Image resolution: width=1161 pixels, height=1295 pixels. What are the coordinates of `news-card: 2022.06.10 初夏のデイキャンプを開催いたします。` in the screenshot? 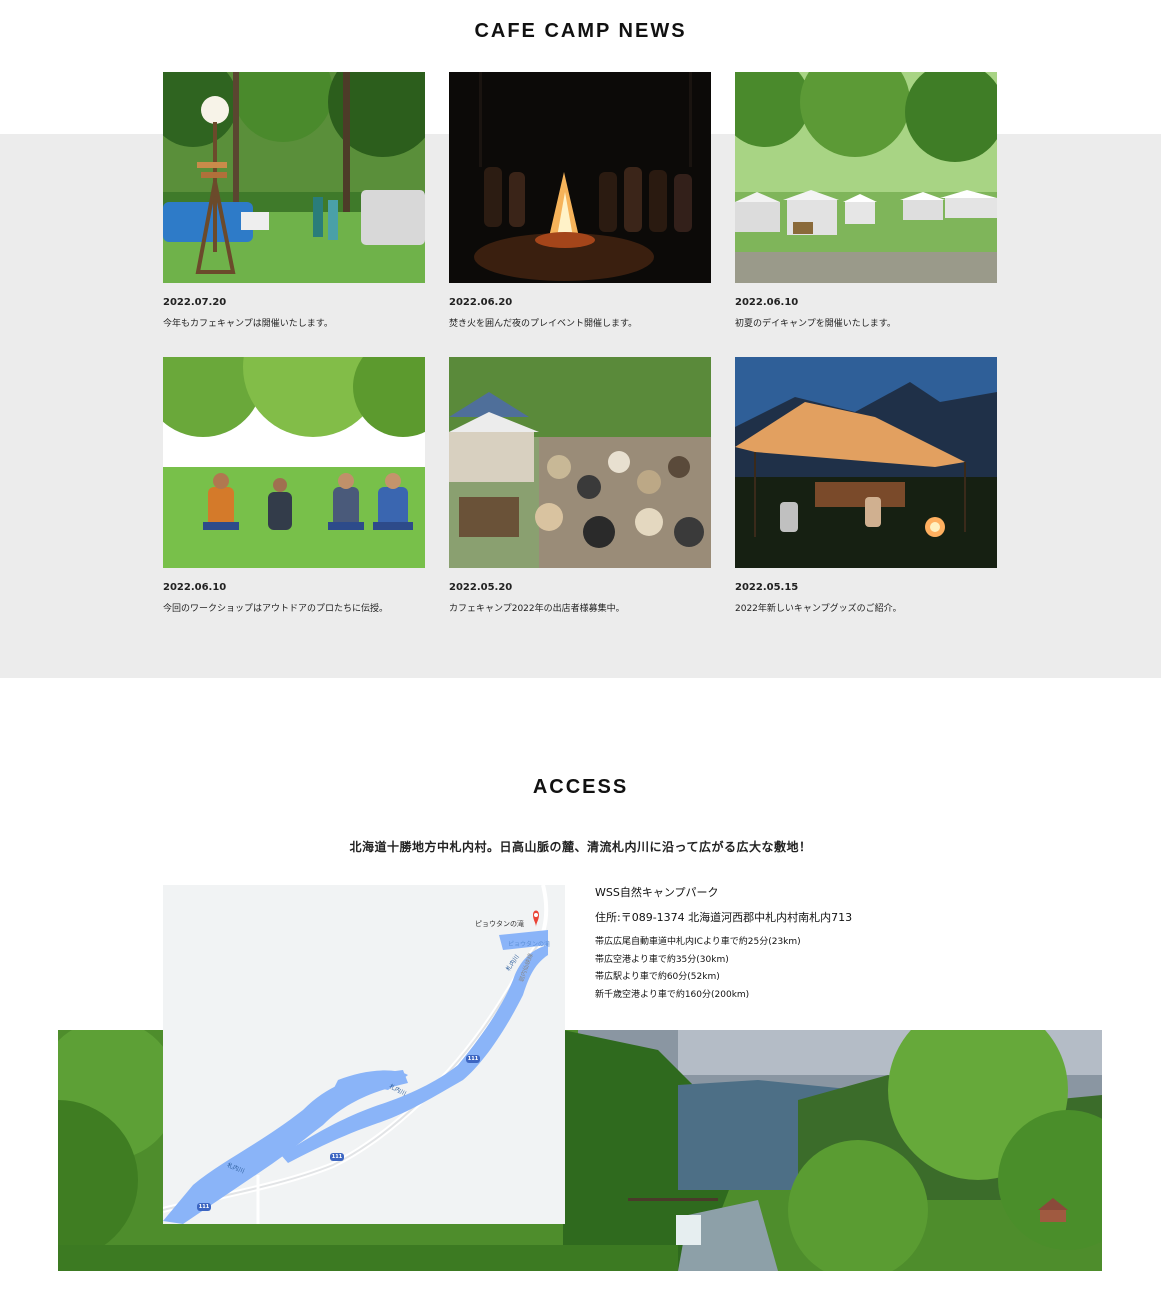 It's located at (866, 202).